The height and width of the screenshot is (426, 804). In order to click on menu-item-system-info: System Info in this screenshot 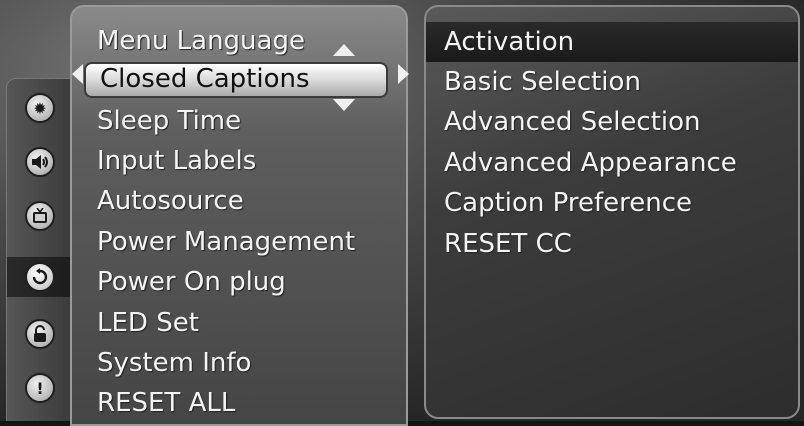, I will do `click(174, 363)`.